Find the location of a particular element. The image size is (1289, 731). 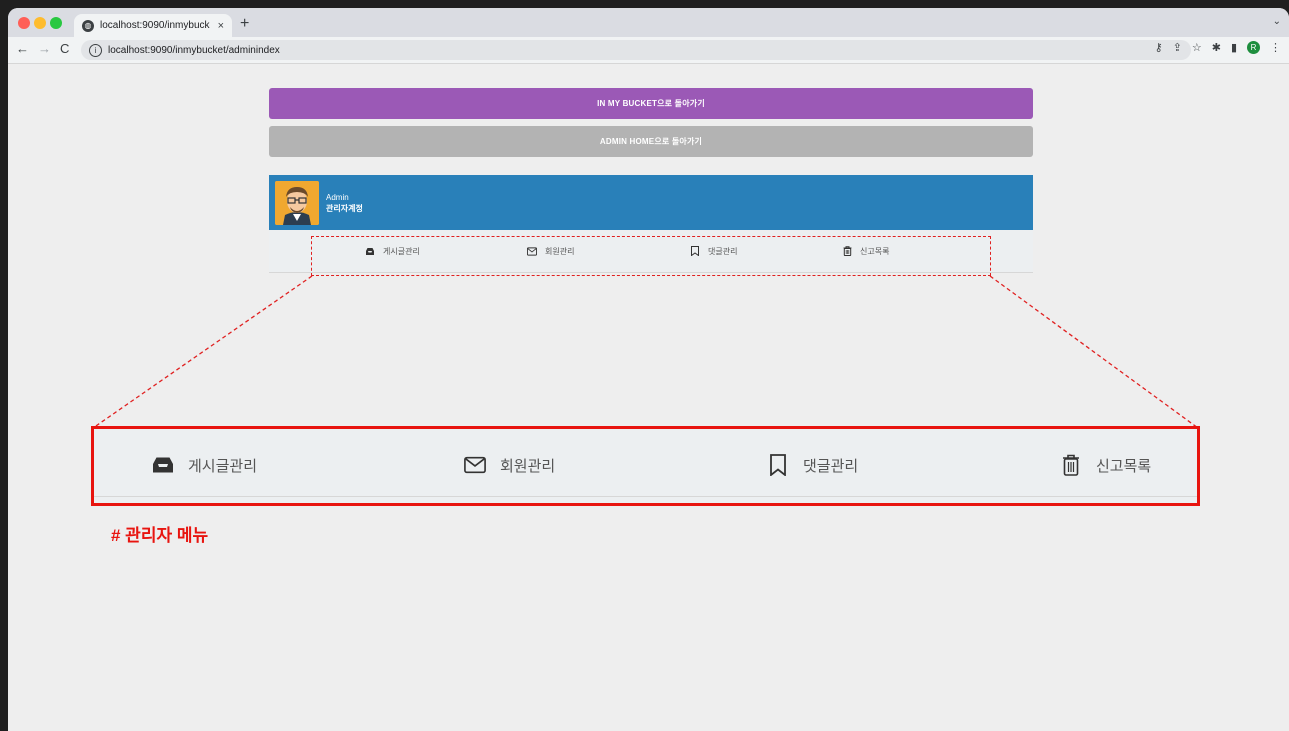

annotation-caption: # 관리자 메뉴 is located at coordinates (160, 535).